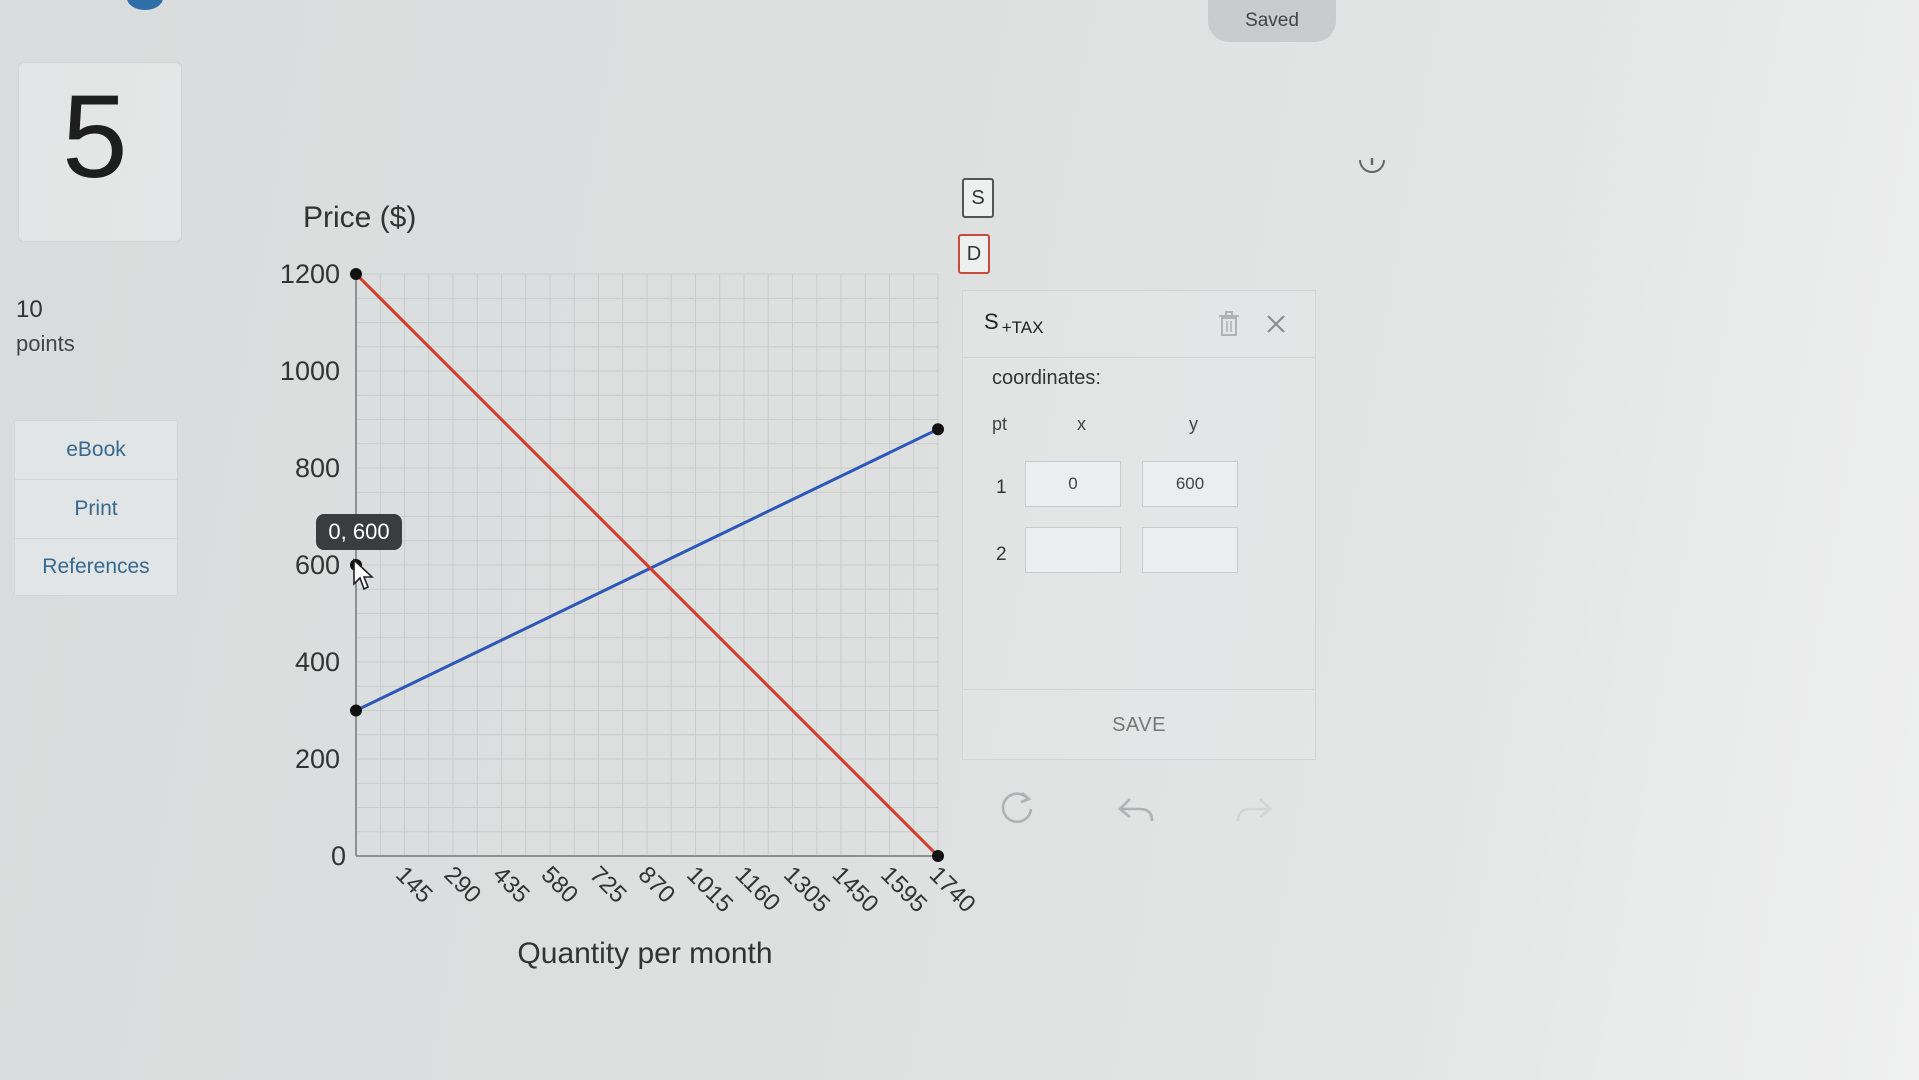 The height and width of the screenshot is (1080, 1919). I want to click on info-icon, so click(1372, 163).